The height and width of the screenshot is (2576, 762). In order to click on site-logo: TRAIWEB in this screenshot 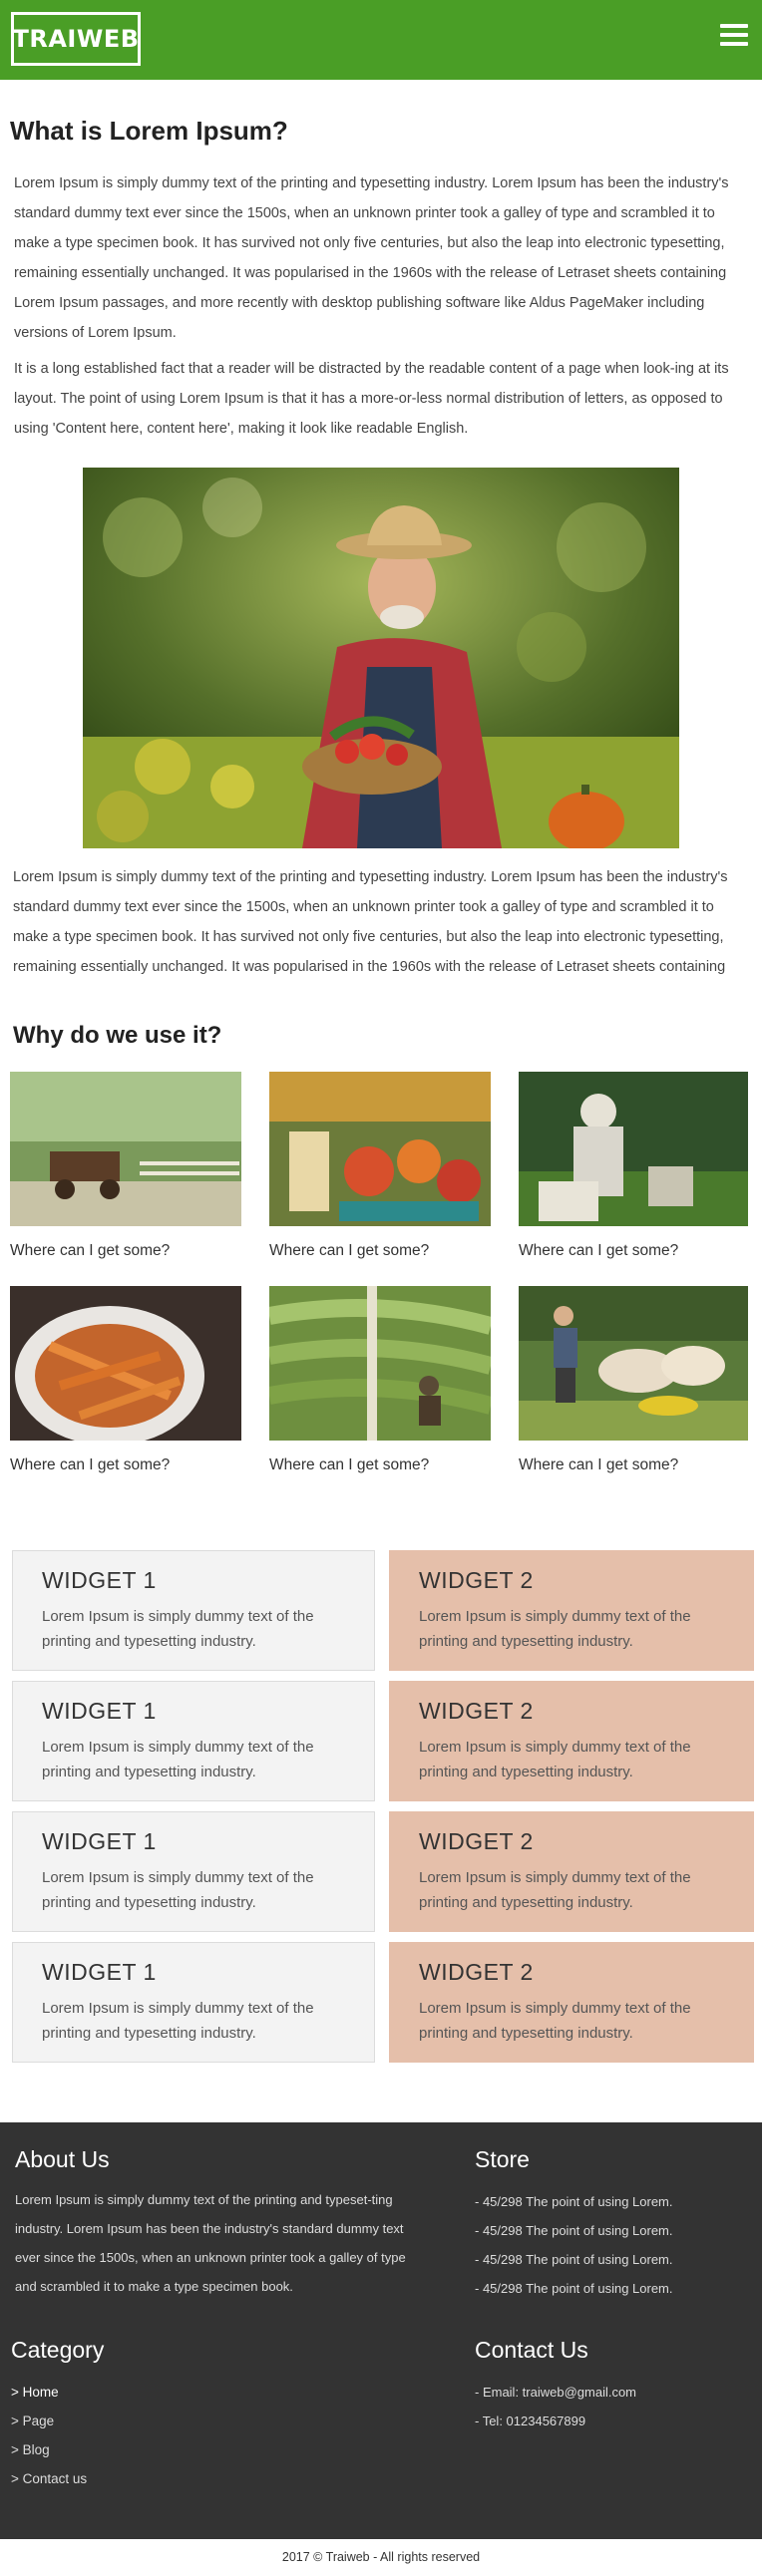, I will do `click(76, 39)`.